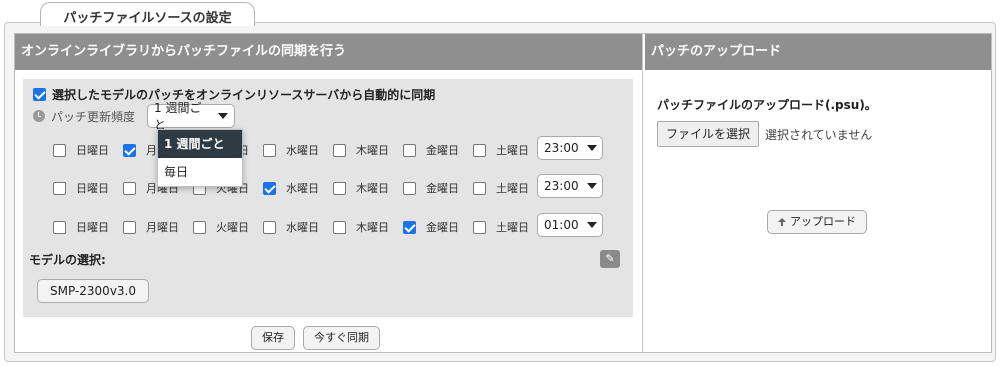  Describe the element at coordinates (610, 259) in the screenshot. I see `edit-model-button: ✎` at that location.